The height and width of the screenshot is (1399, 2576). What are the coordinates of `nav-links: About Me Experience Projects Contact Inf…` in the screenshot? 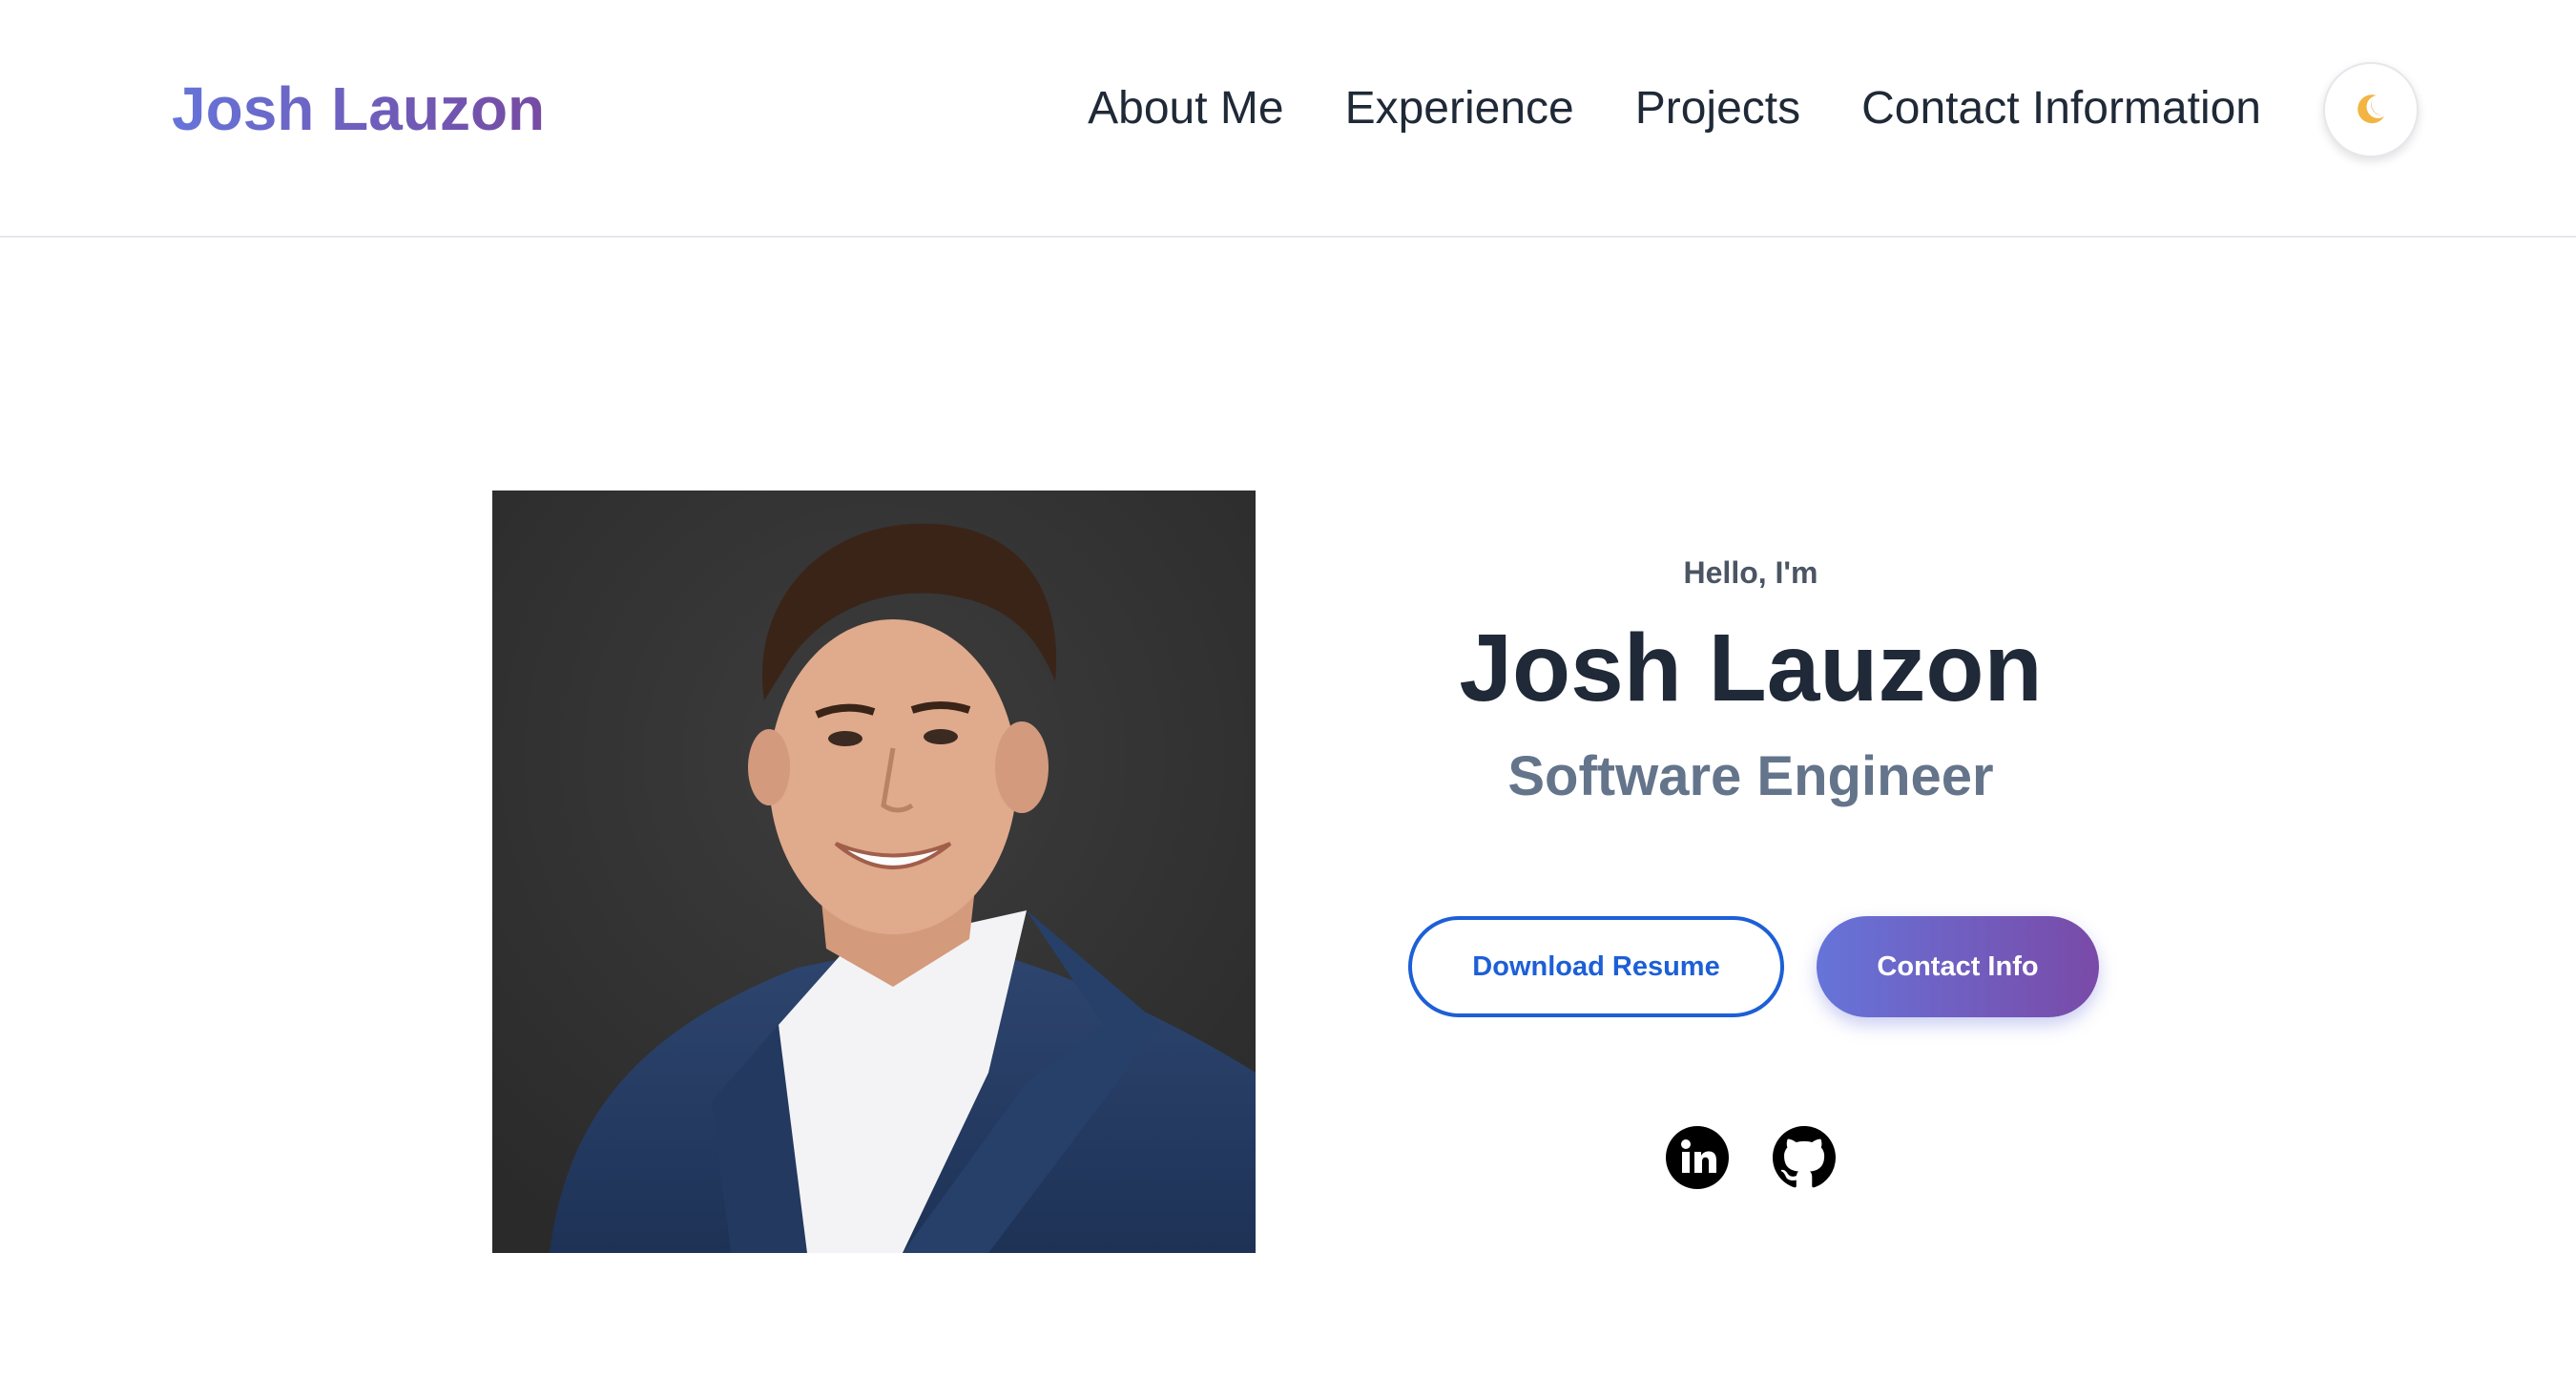 It's located at (1674, 108).